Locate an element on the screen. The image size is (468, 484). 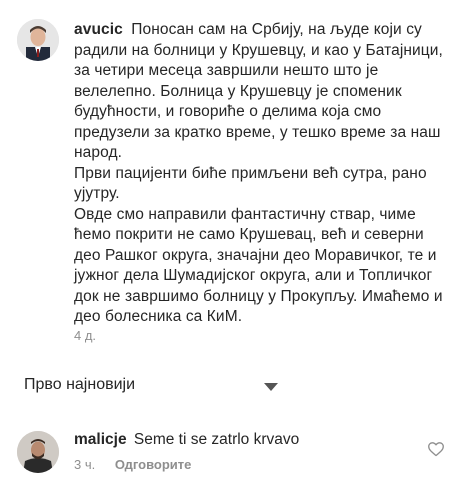
reply-meta: 3 ч. Одговорите is located at coordinates (132, 464).